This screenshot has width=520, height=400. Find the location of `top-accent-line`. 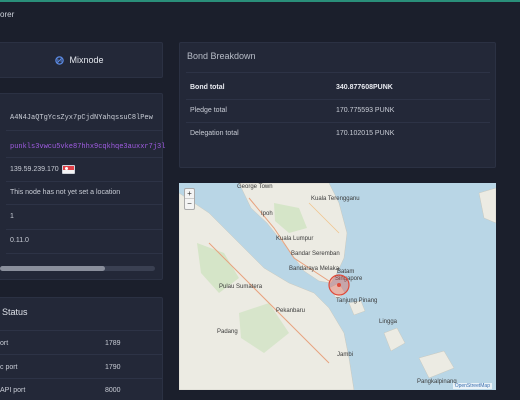

top-accent-line is located at coordinates (260, 1).